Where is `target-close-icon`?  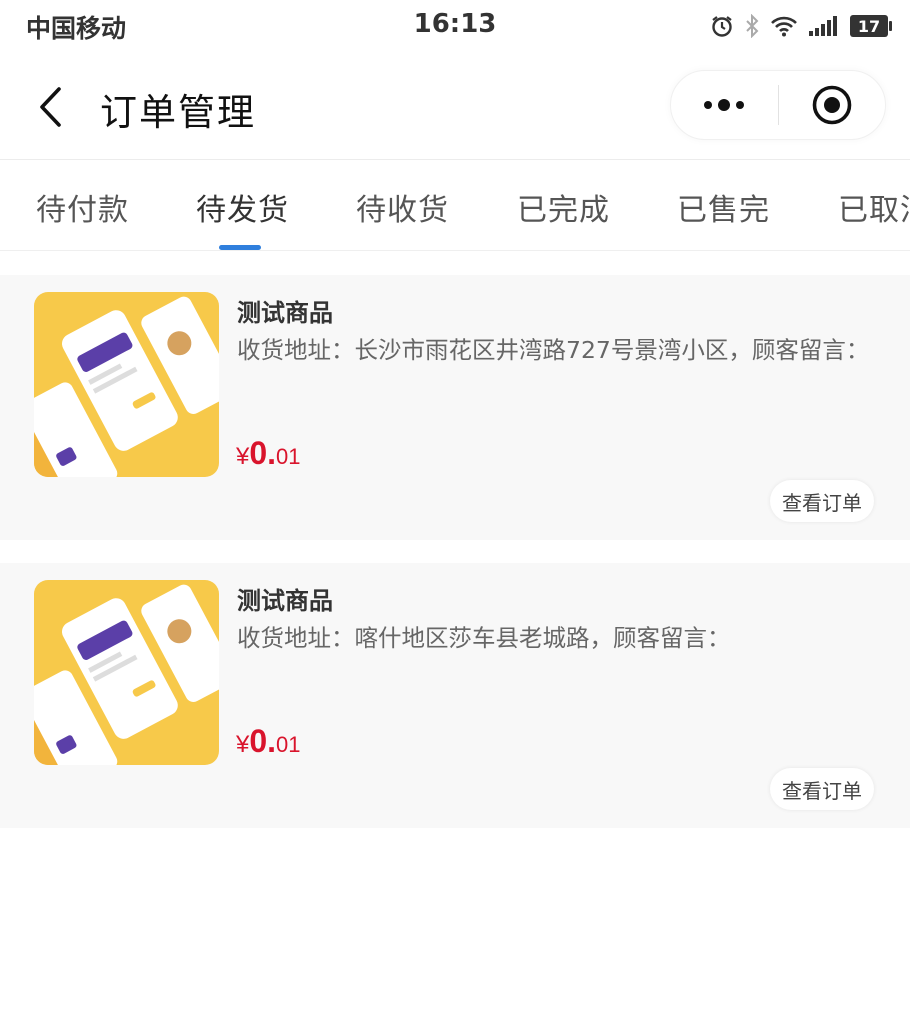
target-close-icon is located at coordinates (832, 105).